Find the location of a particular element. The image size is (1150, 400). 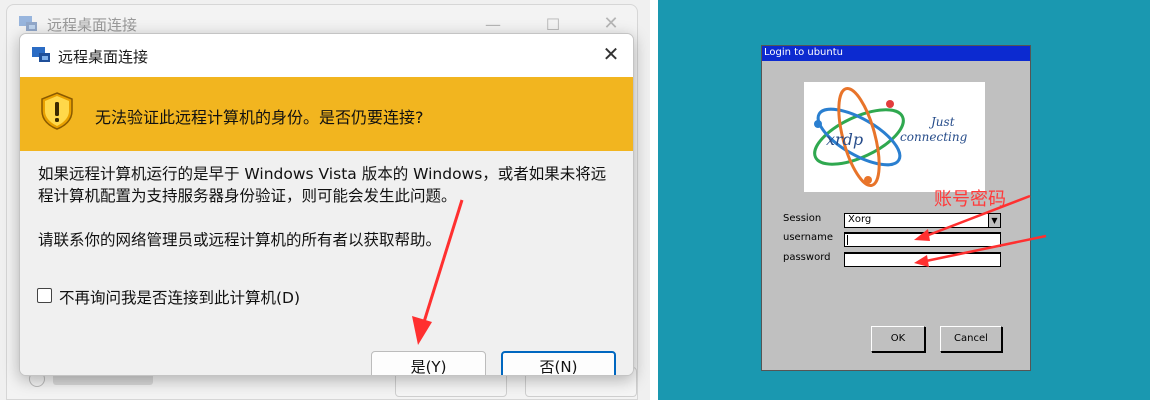

warning-banner: 无法验证此远程计算机的身份。是否仍要连接? is located at coordinates (326, 114).